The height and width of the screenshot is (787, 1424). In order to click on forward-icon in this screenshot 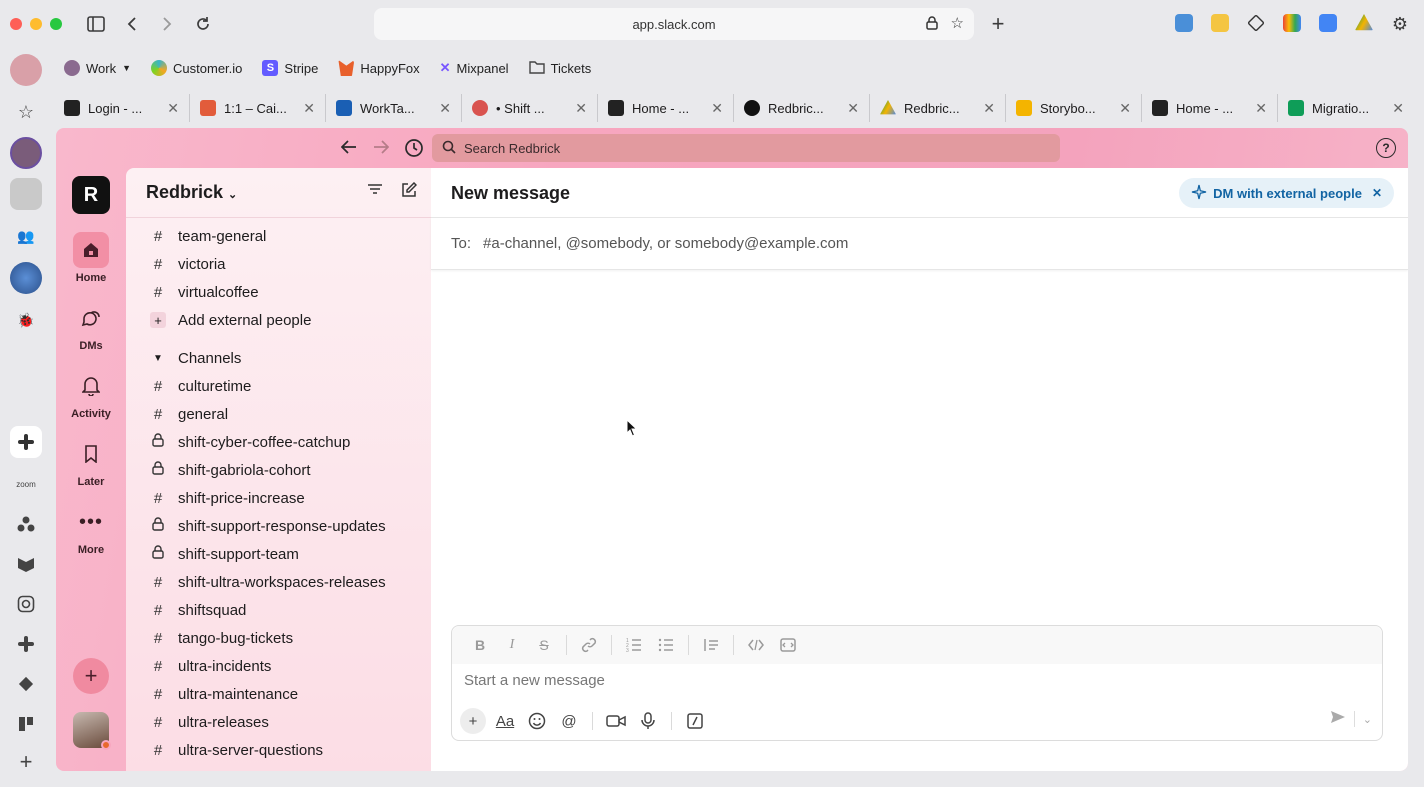, I will do `click(167, 24)`.